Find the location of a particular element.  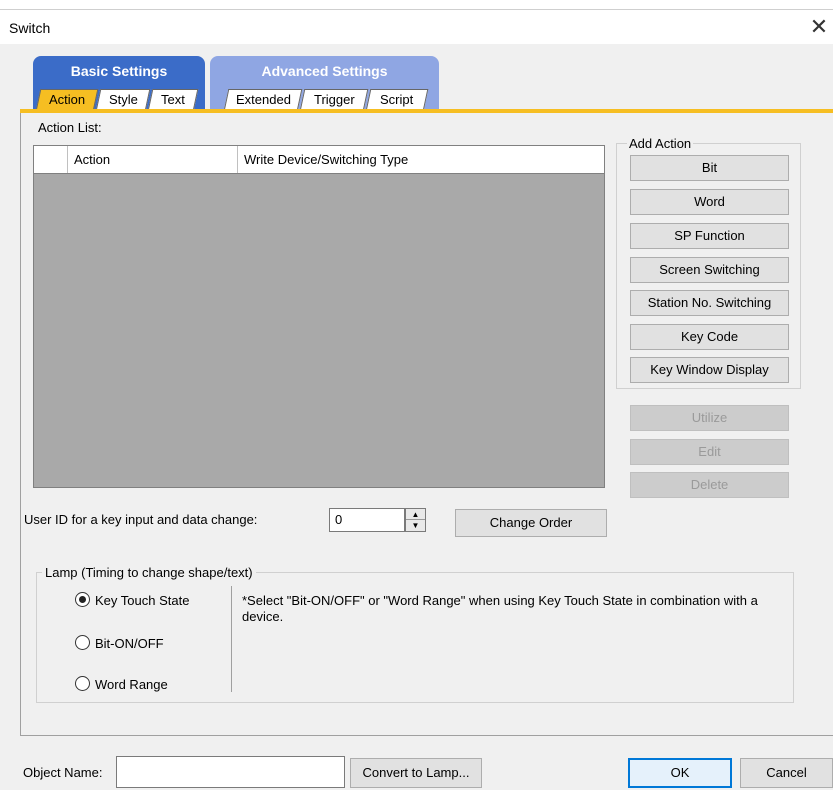

radio-key-touch-state: Key Touch State is located at coordinates (132, 601).